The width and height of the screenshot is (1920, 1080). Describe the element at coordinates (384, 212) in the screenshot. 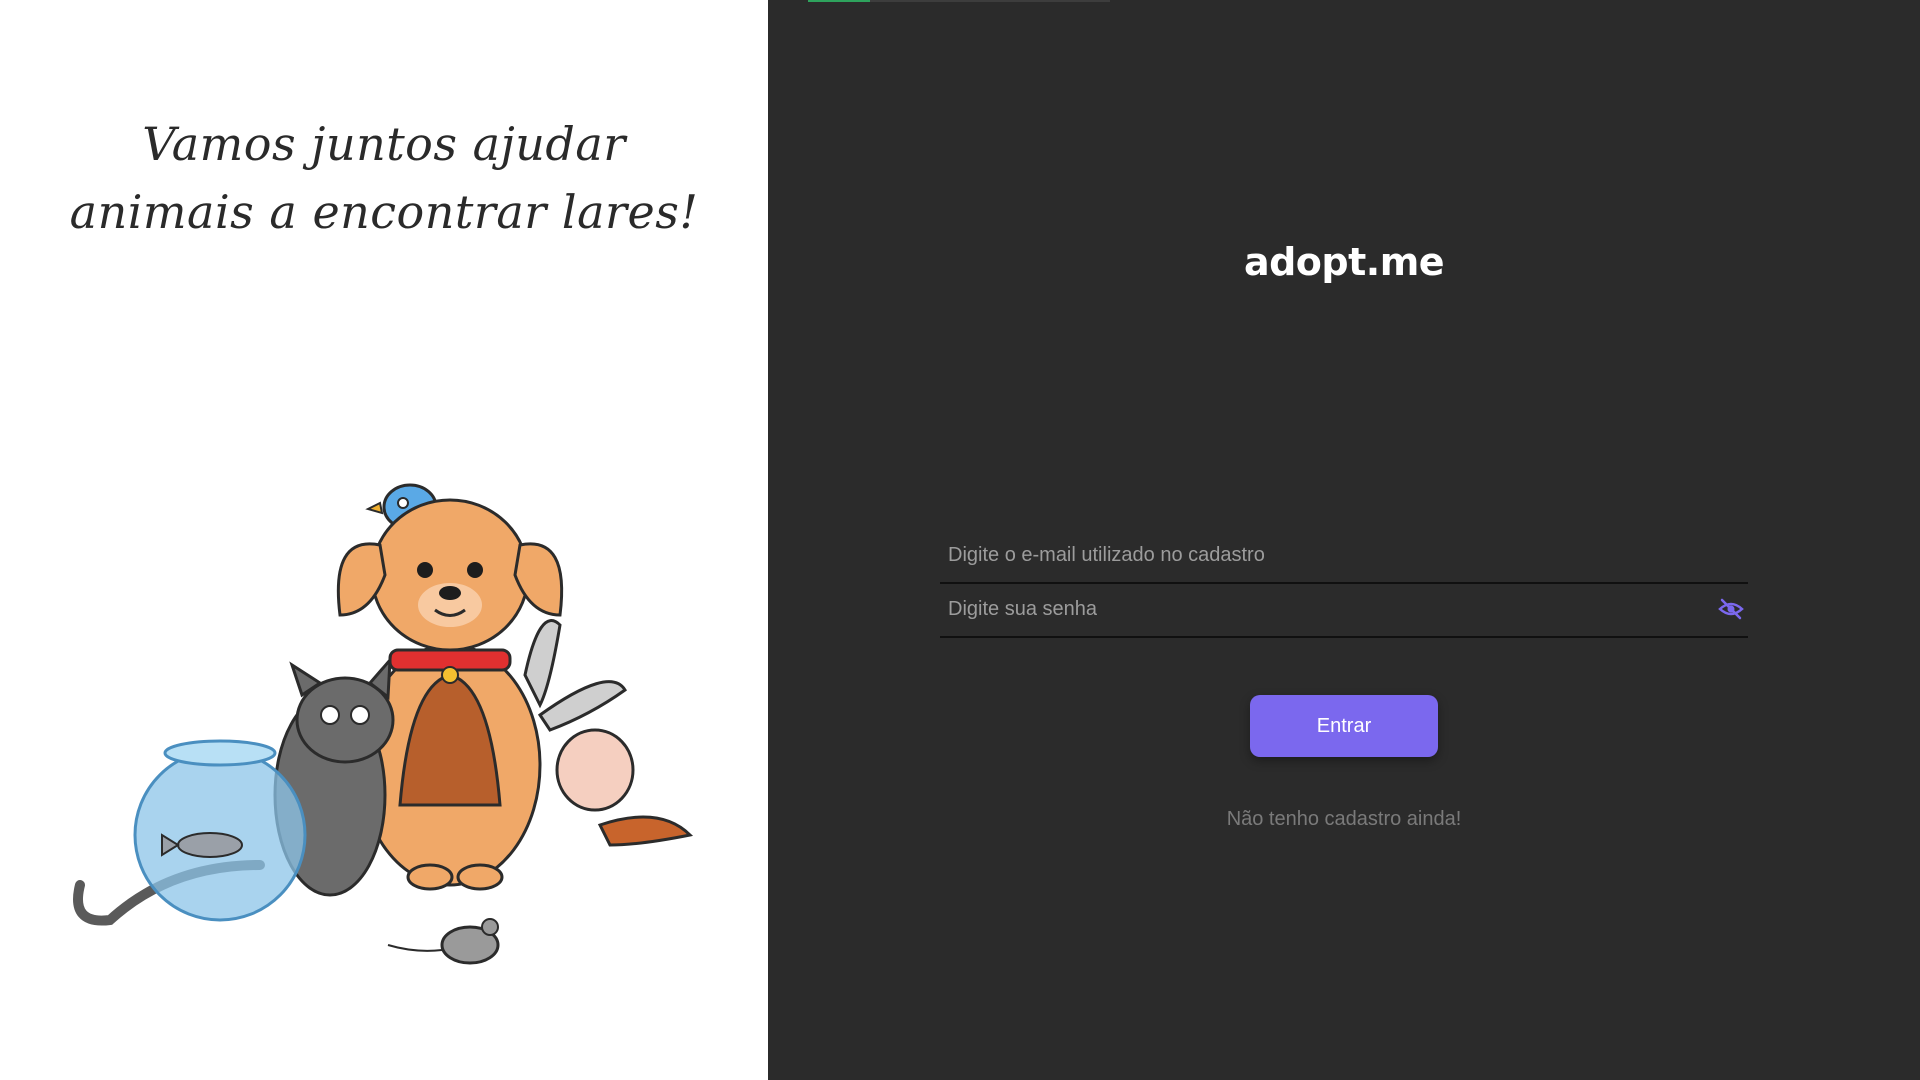

I see `tagline-line-2: animais a encontrar lares!` at that location.